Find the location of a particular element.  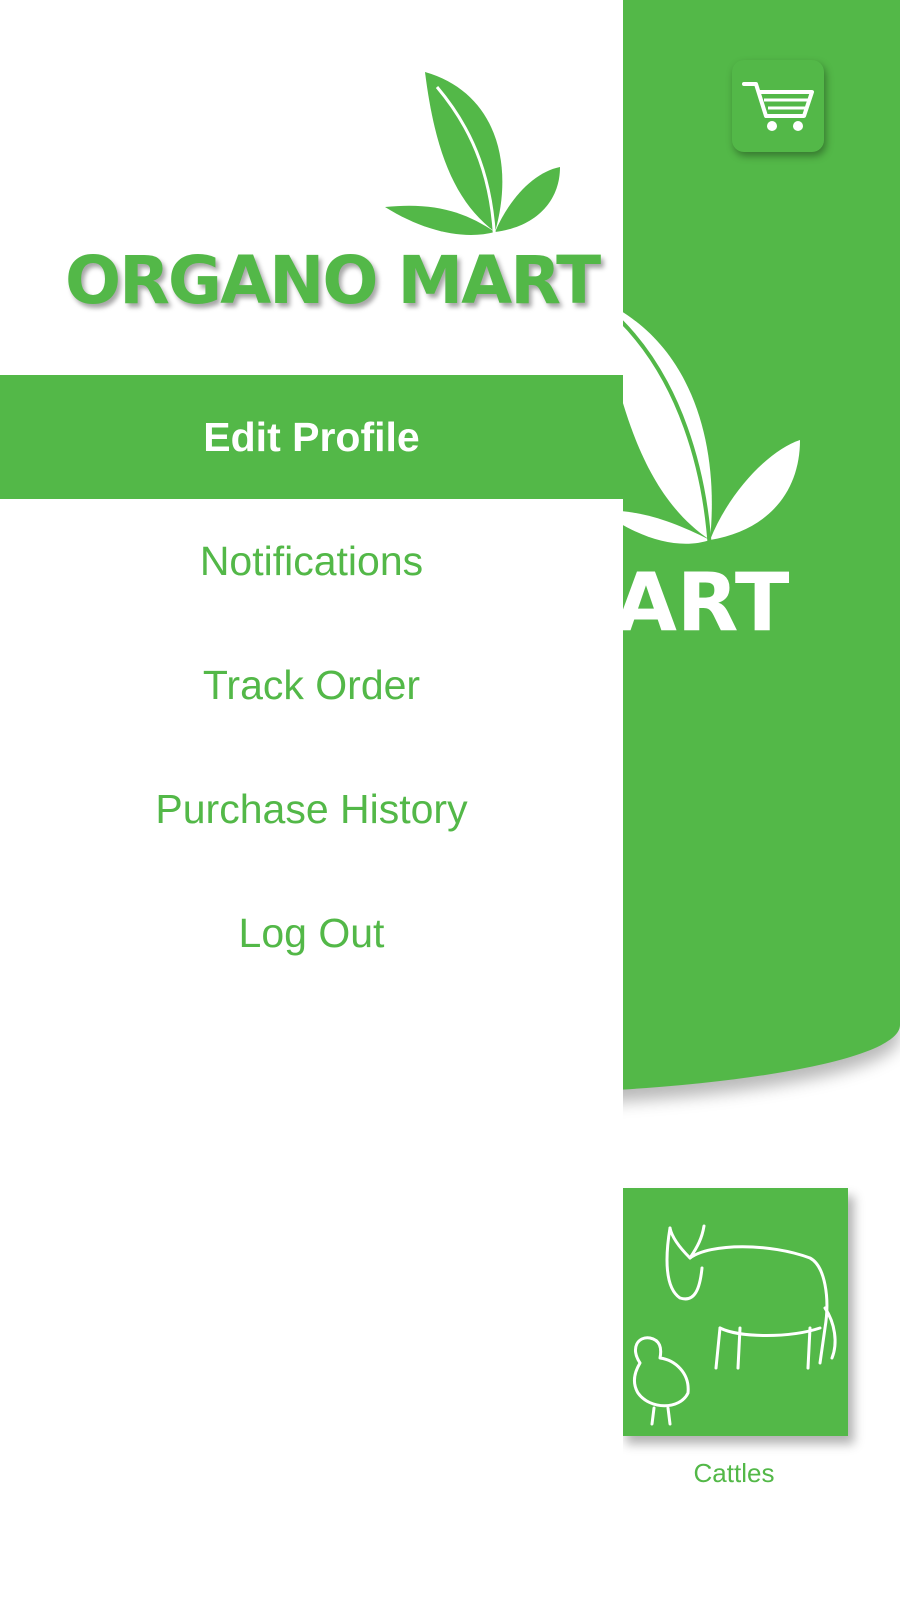

cart-button is located at coordinates (778, 106).